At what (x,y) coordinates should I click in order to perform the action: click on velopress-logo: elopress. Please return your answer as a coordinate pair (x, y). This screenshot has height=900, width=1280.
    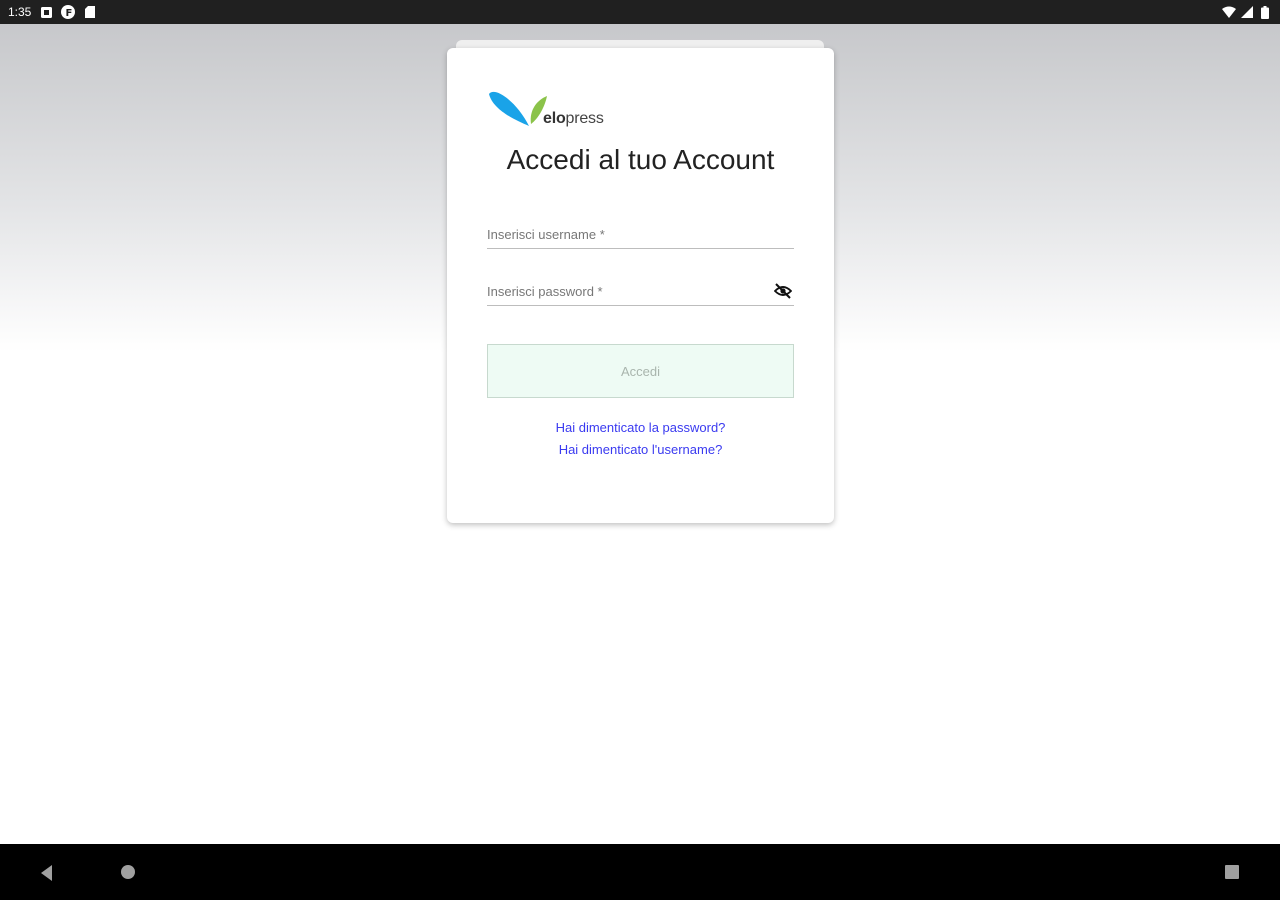
    Looking at the image, I should click on (552, 108).